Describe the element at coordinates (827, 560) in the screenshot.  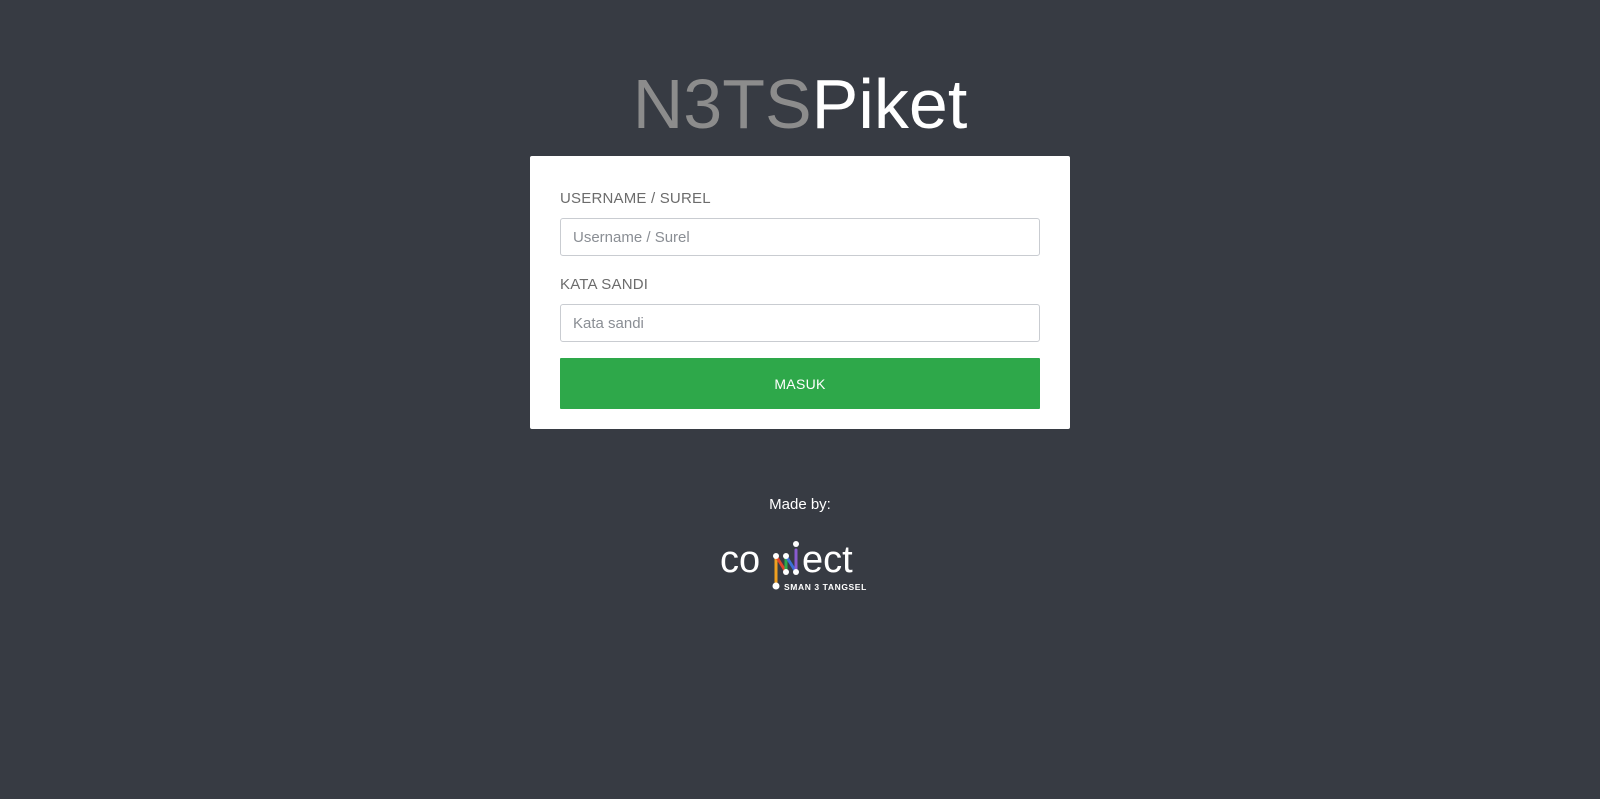
I see `svg-text: ect` at that location.